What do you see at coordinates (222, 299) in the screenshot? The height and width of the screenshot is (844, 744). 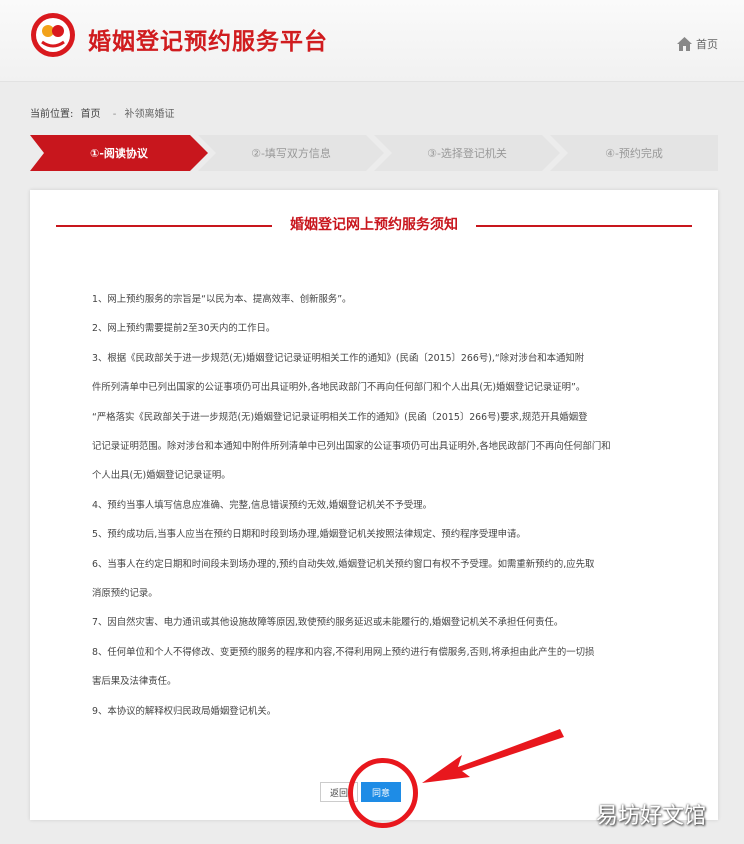 I see `notice-line: 1、网上预约服务的宗旨是“以民为本、提高效率、创新服务”。` at bounding box center [222, 299].